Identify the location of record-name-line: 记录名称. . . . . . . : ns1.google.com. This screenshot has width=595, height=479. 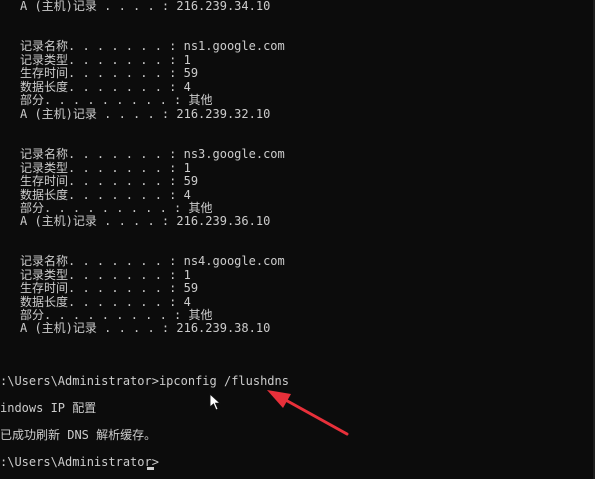
(152, 46).